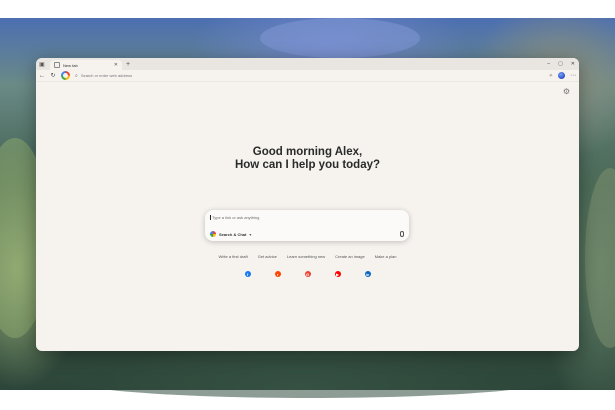  What do you see at coordinates (42, 64) in the screenshot?
I see `tab-actions-icon: ▣` at bounding box center [42, 64].